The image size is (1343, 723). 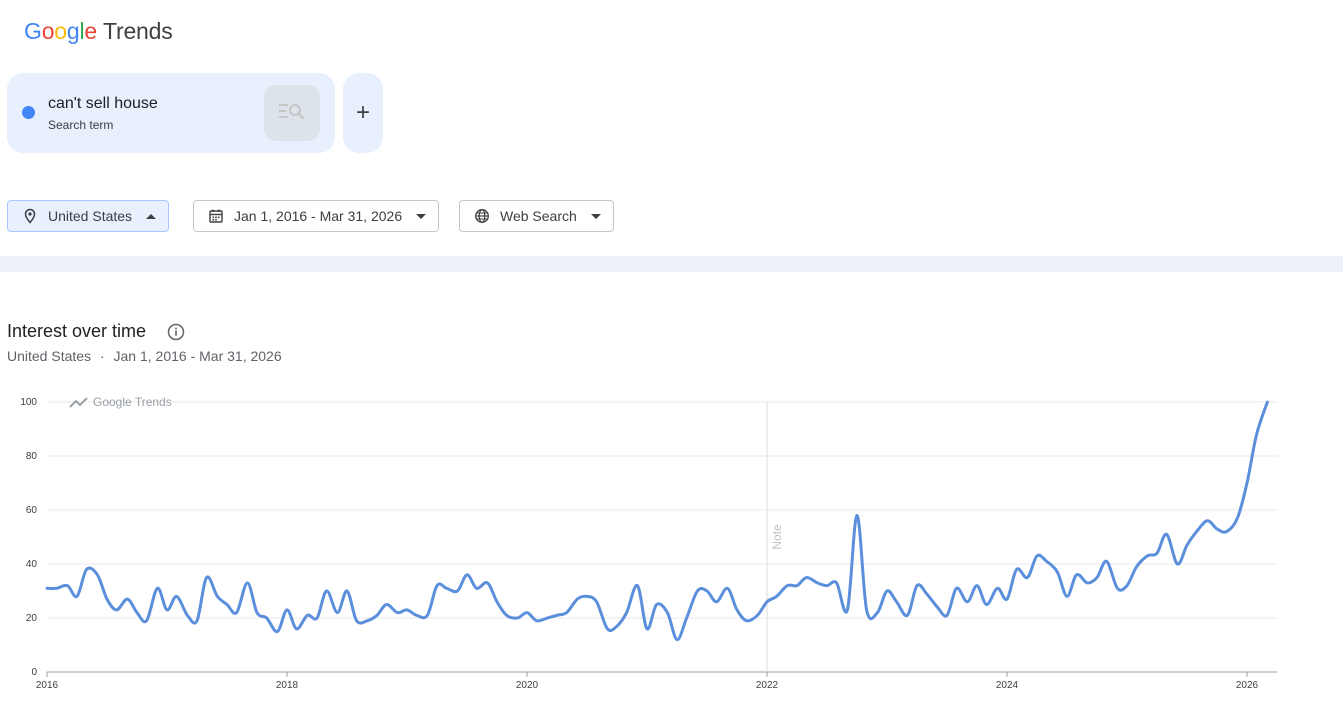 I want to click on property-filter: Web Search, so click(x=536, y=216).